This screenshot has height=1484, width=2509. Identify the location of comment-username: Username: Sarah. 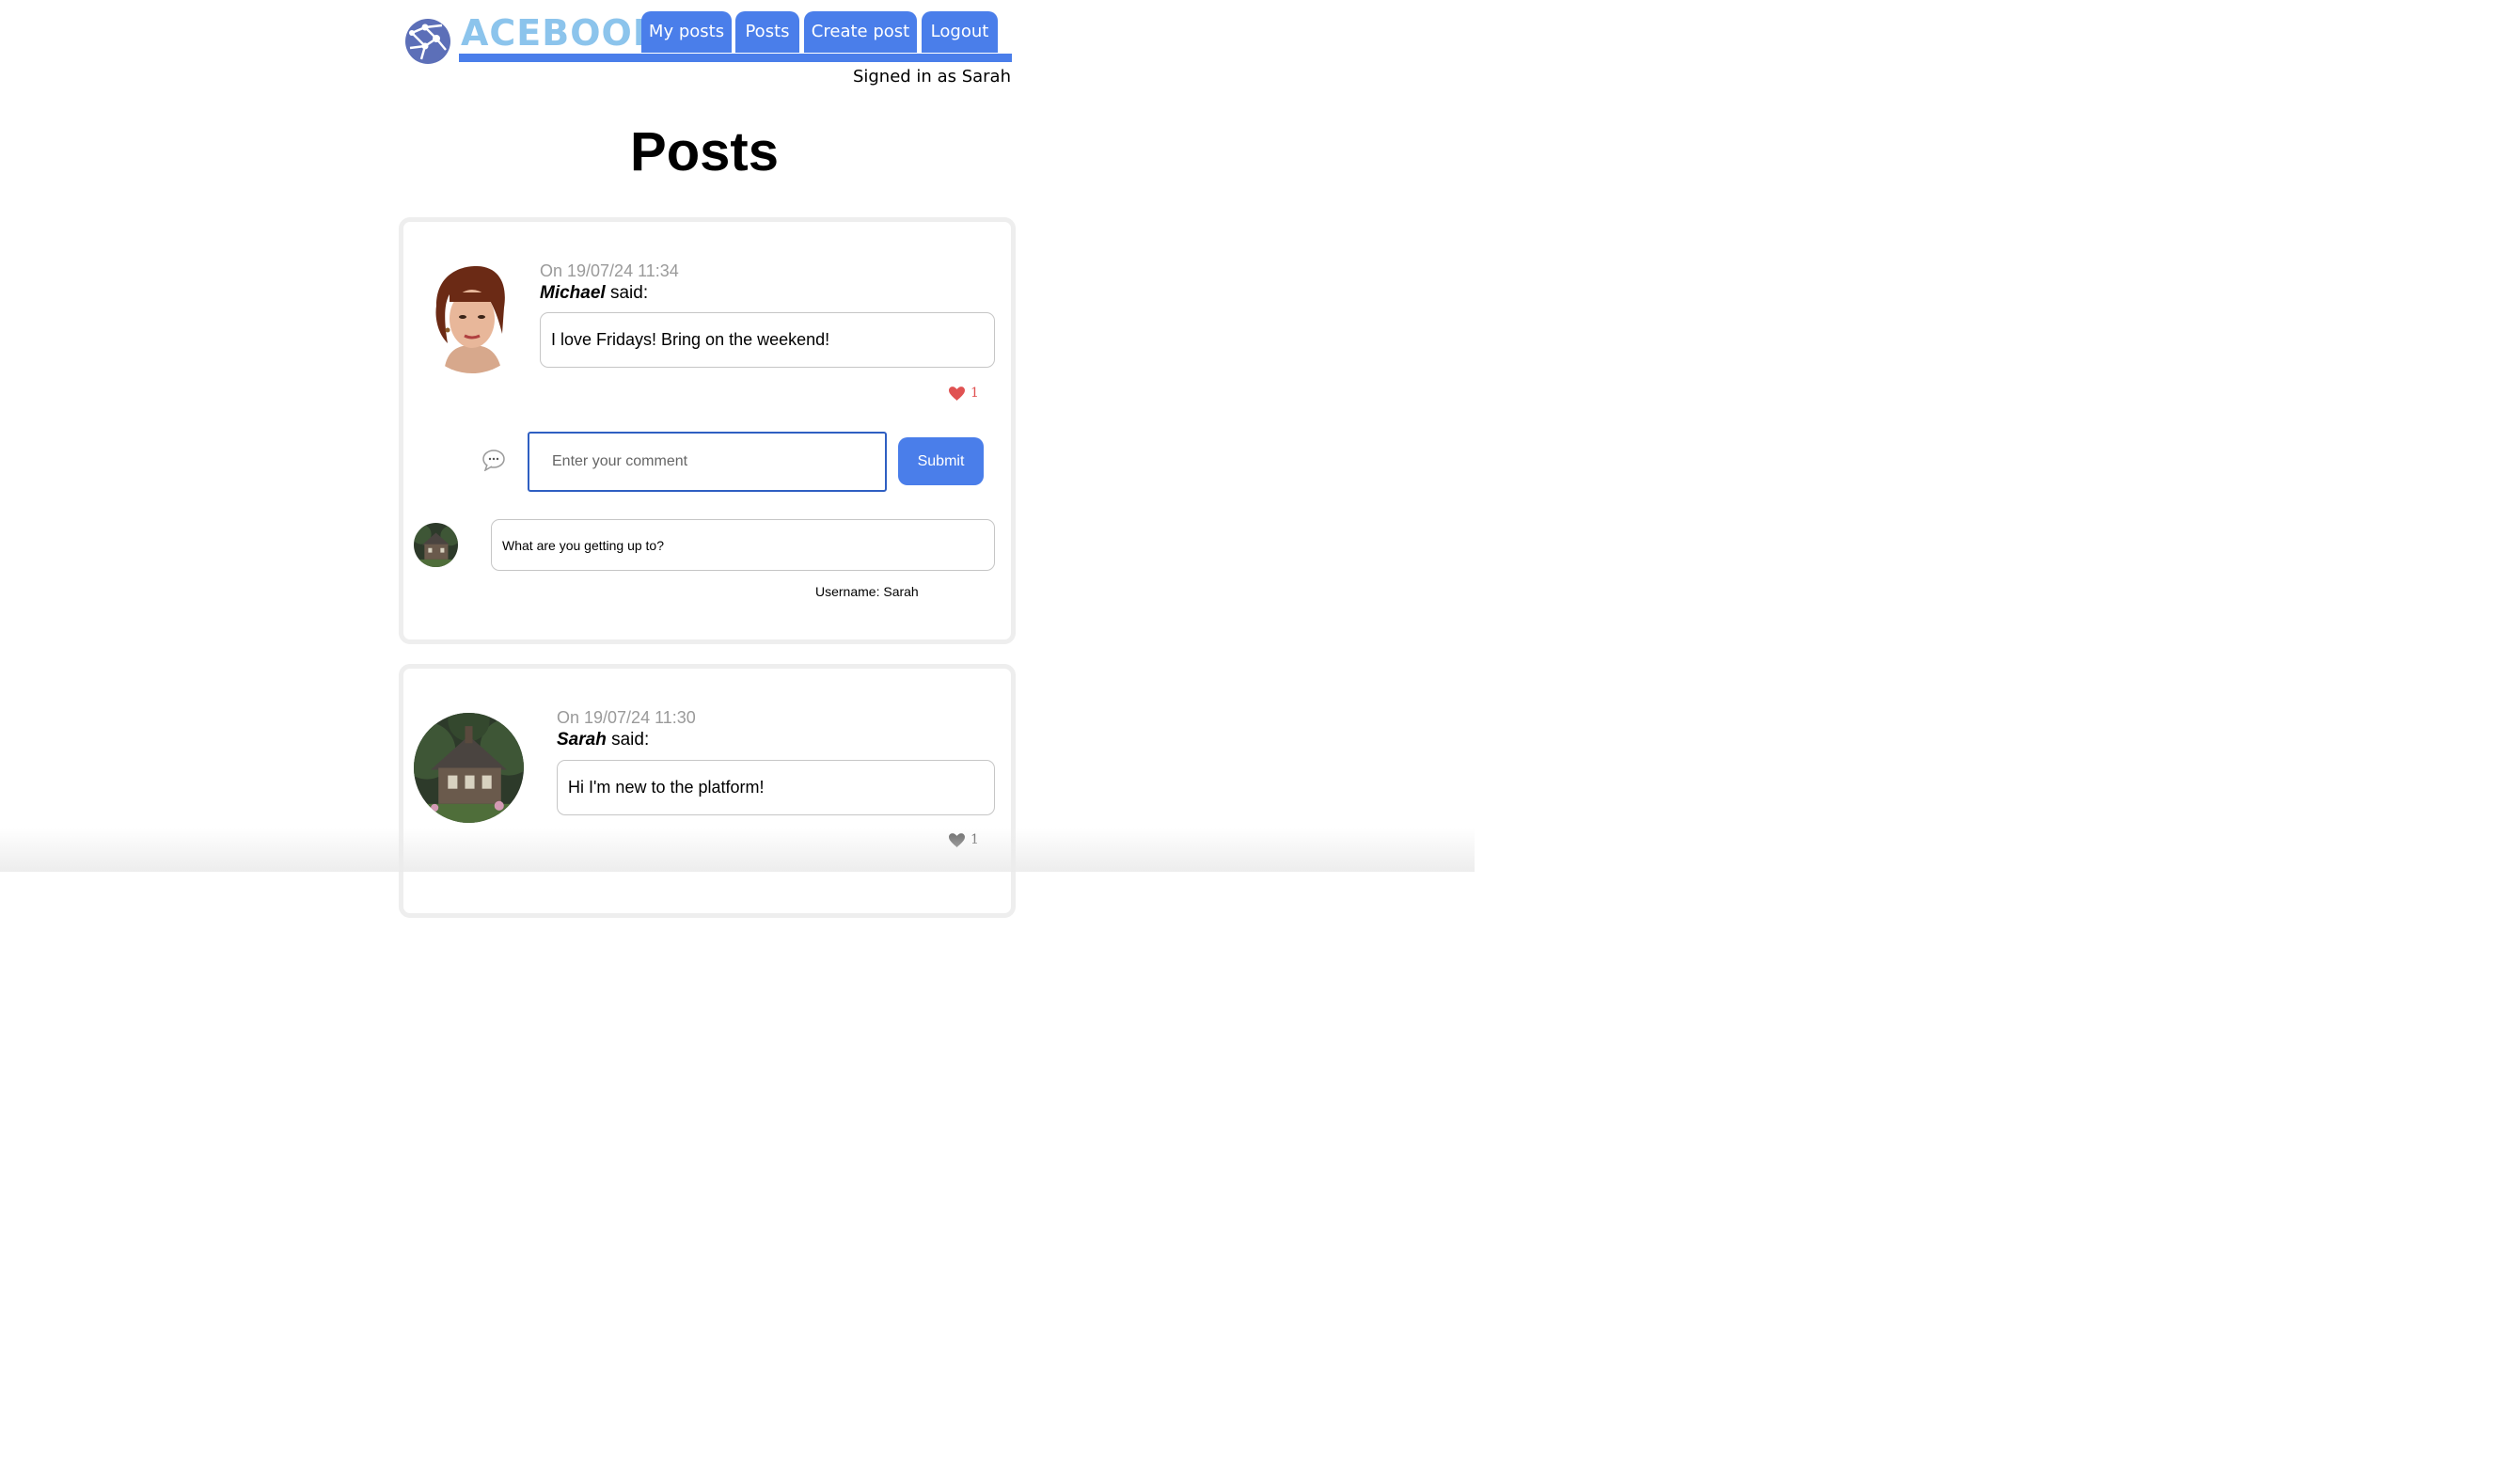
(867, 591).